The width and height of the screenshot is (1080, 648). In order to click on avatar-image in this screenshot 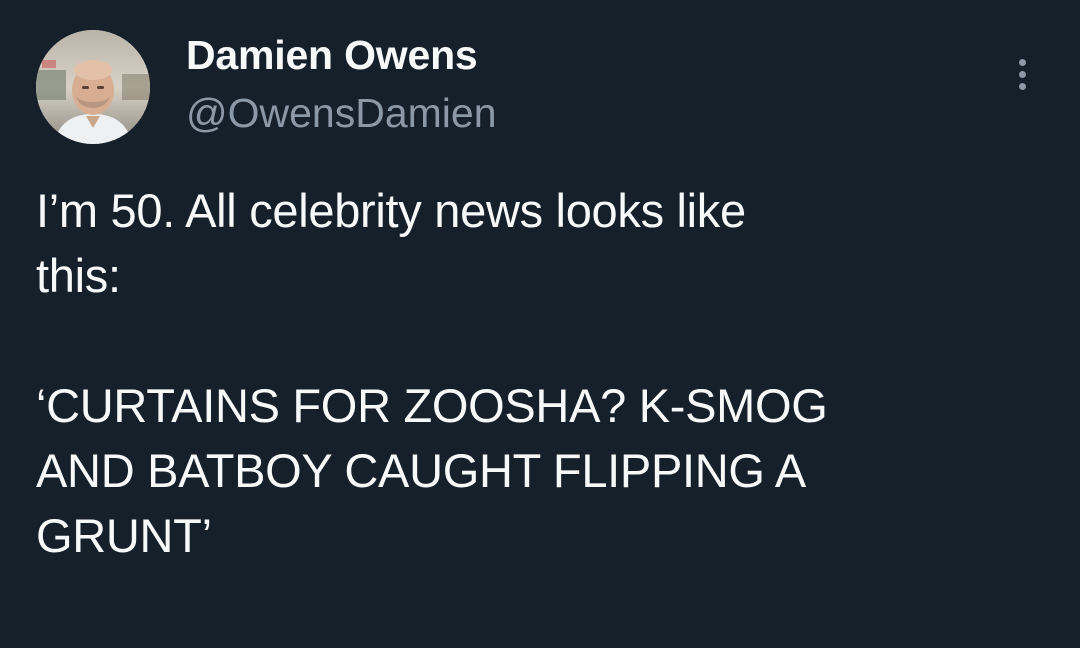, I will do `click(93, 87)`.